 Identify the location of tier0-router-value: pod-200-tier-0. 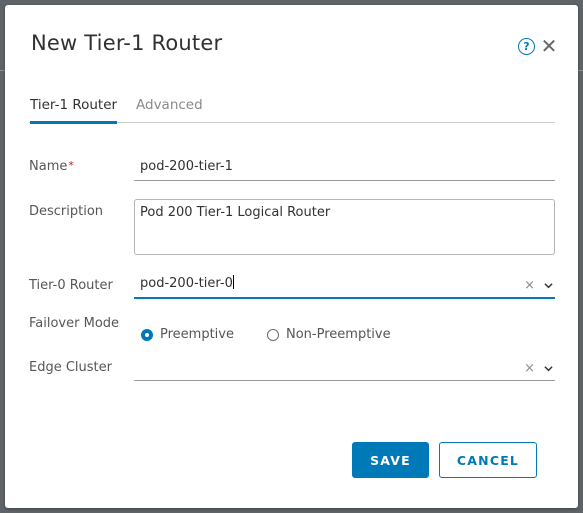
(186, 283).